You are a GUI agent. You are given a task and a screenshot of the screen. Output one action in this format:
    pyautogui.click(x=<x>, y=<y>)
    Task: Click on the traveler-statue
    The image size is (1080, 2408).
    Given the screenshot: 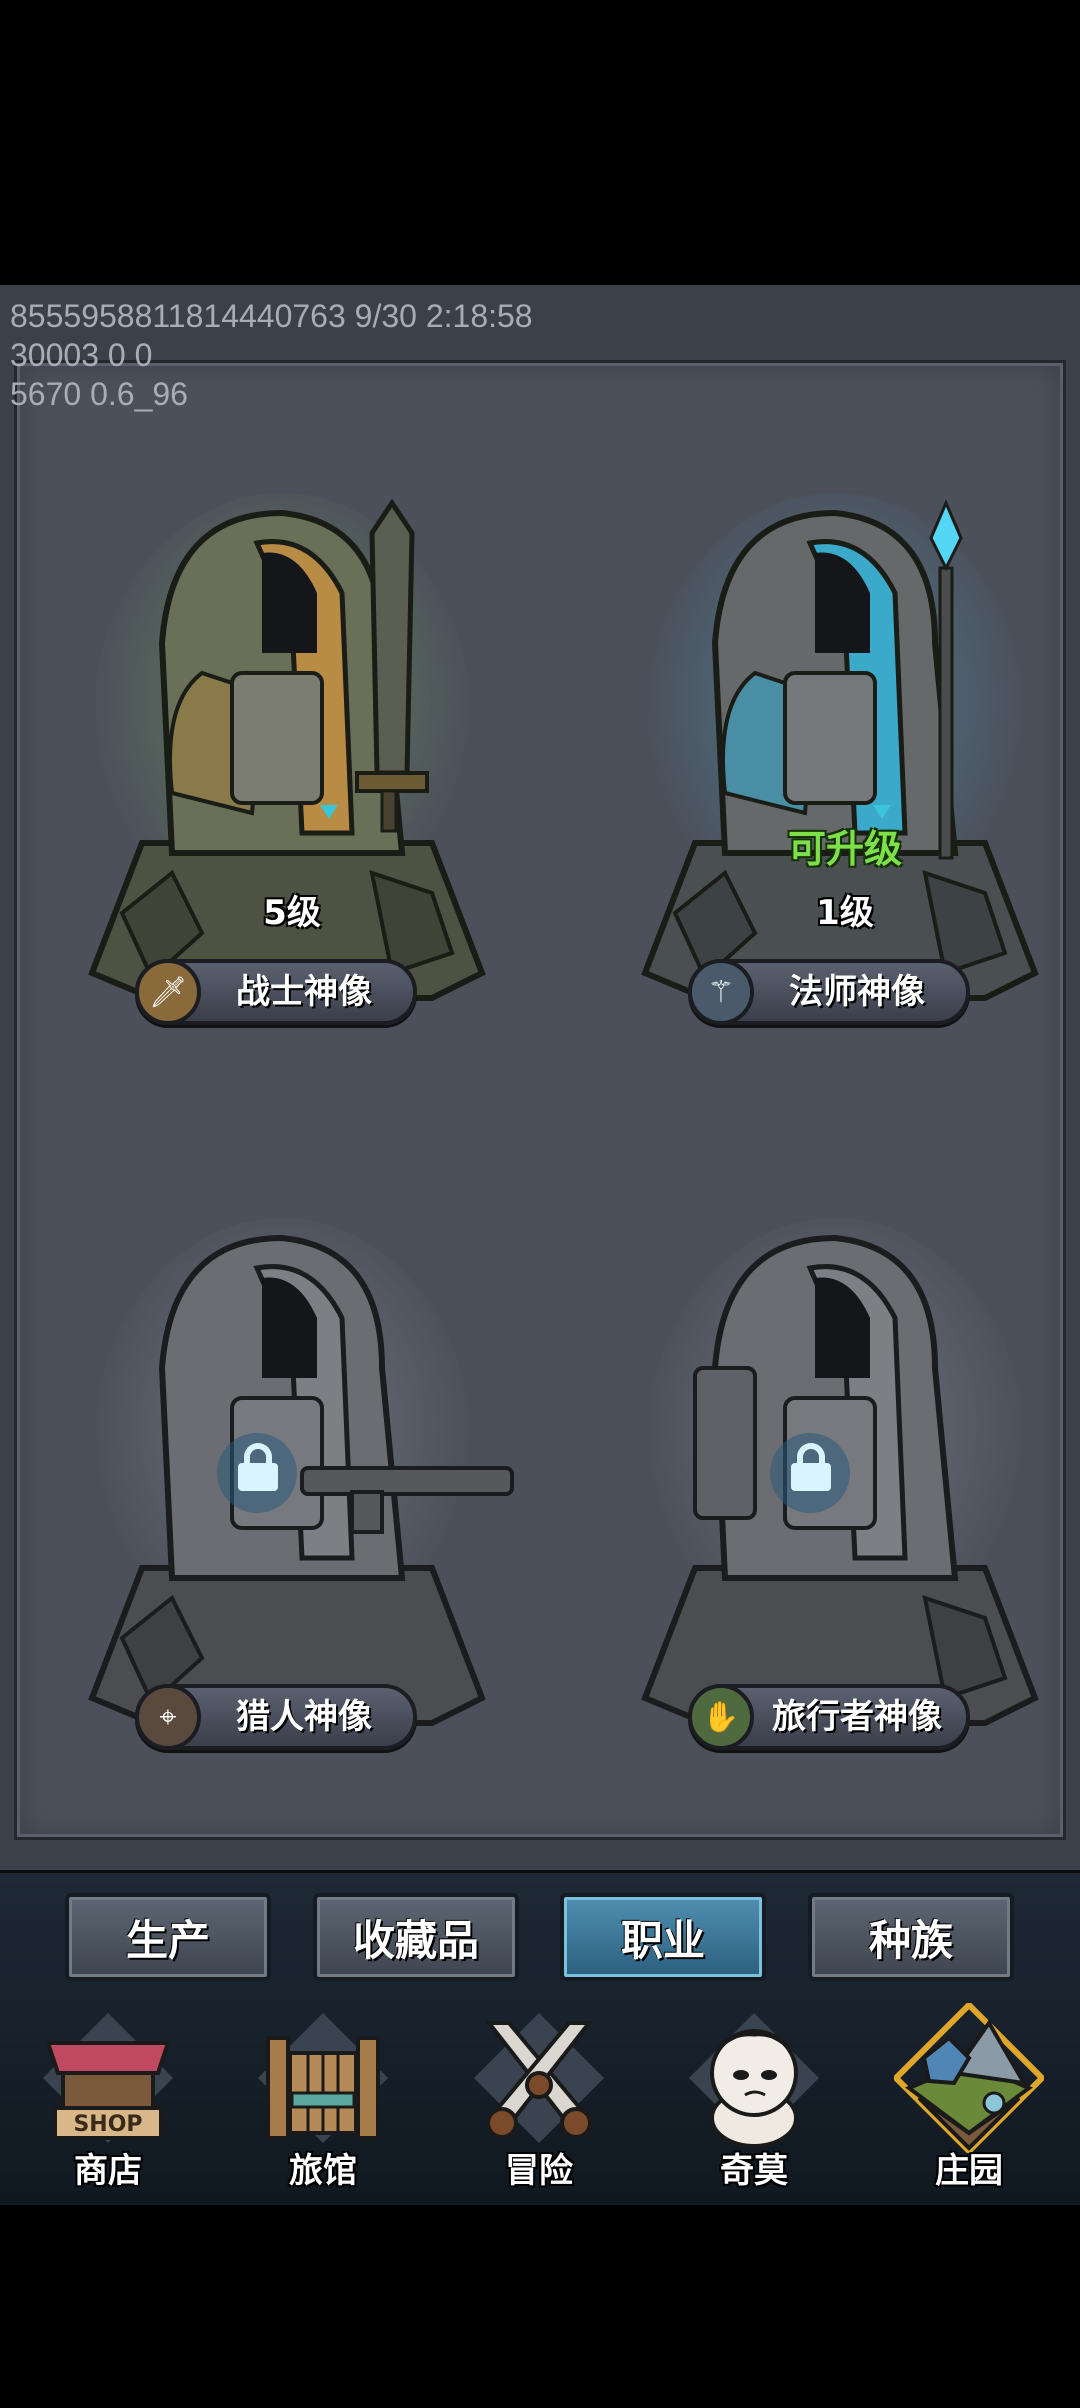 What is the action you would take?
    pyautogui.click(x=842, y=1478)
    